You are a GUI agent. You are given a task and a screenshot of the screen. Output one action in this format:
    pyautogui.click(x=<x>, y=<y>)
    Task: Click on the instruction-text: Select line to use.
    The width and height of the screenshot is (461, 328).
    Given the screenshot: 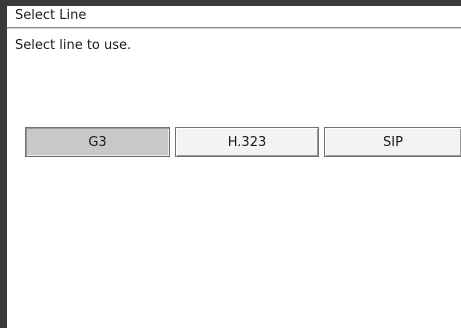 What is the action you would take?
    pyautogui.click(x=73, y=45)
    